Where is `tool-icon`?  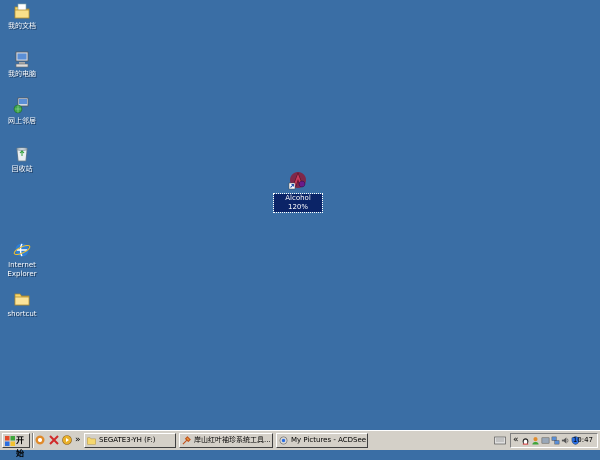 tool-icon is located at coordinates (186, 440).